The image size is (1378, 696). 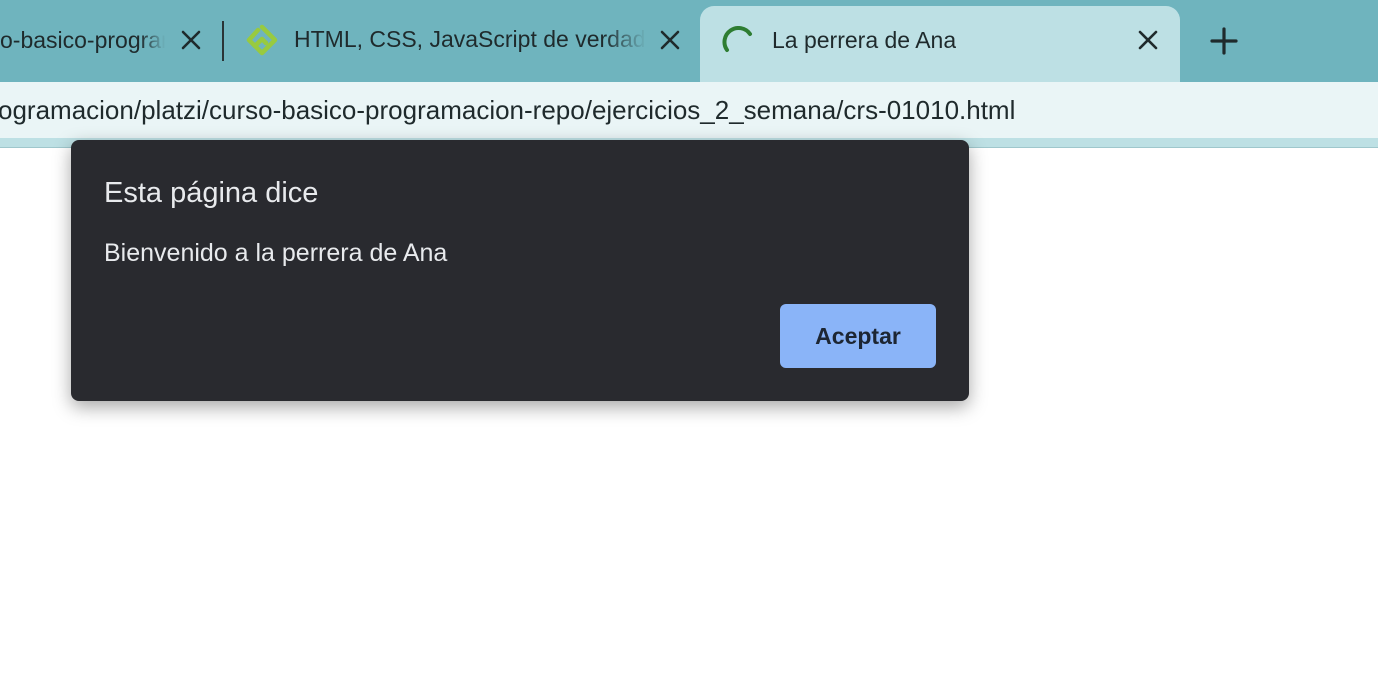 I want to click on plus-icon, so click(x=1224, y=44).